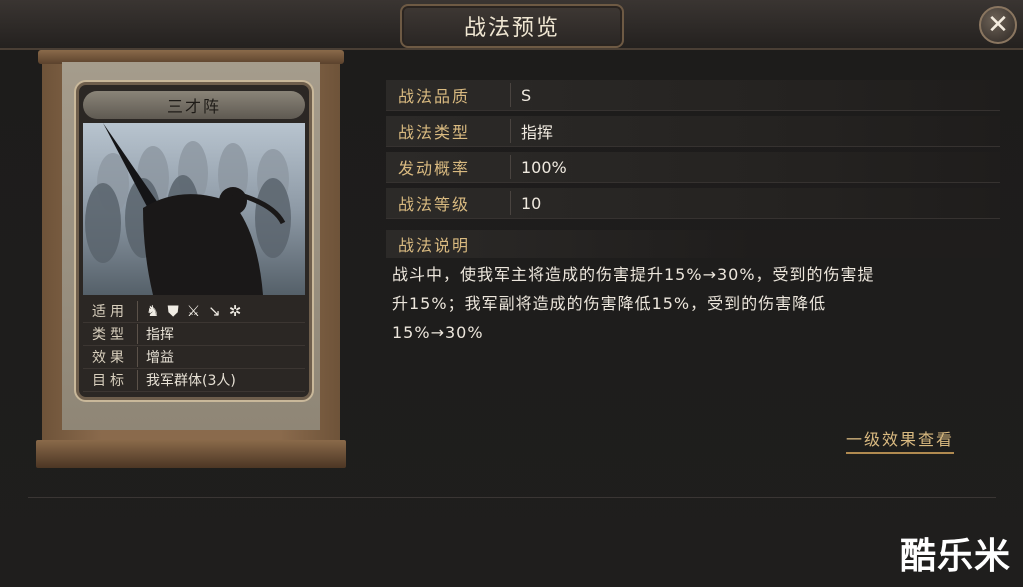  Describe the element at coordinates (110, 380) in the screenshot. I see `card-row-label: 目标` at that location.